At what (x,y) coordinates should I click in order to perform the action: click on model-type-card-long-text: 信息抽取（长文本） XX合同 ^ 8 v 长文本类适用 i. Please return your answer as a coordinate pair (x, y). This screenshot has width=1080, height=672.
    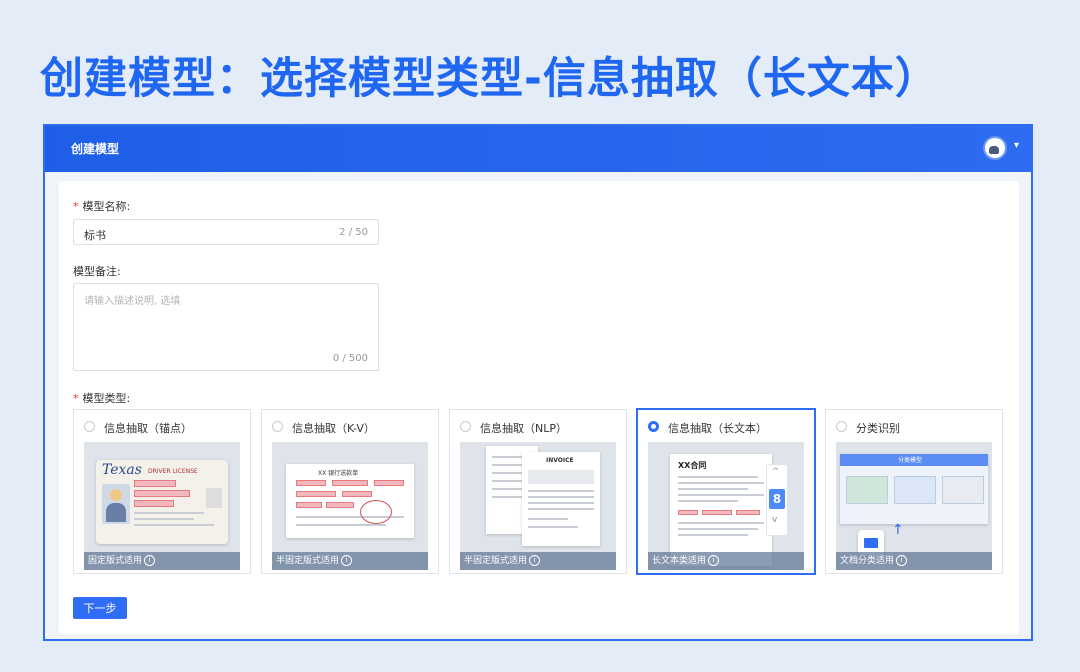
    Looking at the image, I should click on (726, 491).